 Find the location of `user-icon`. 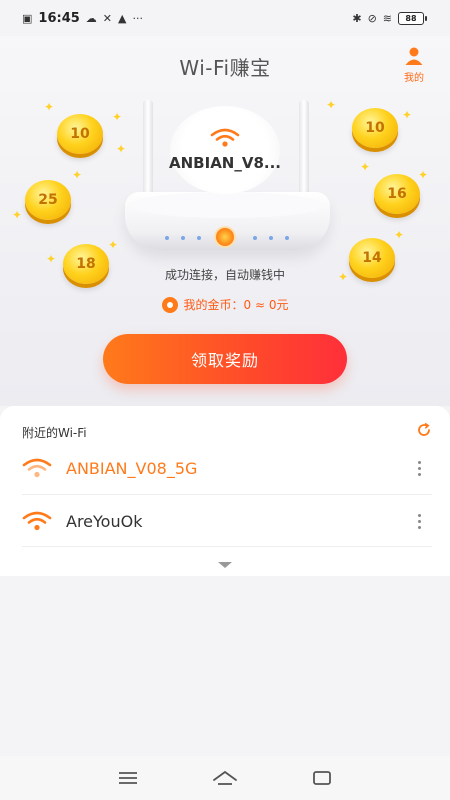

user-icon is located at coordinates (414, 56).